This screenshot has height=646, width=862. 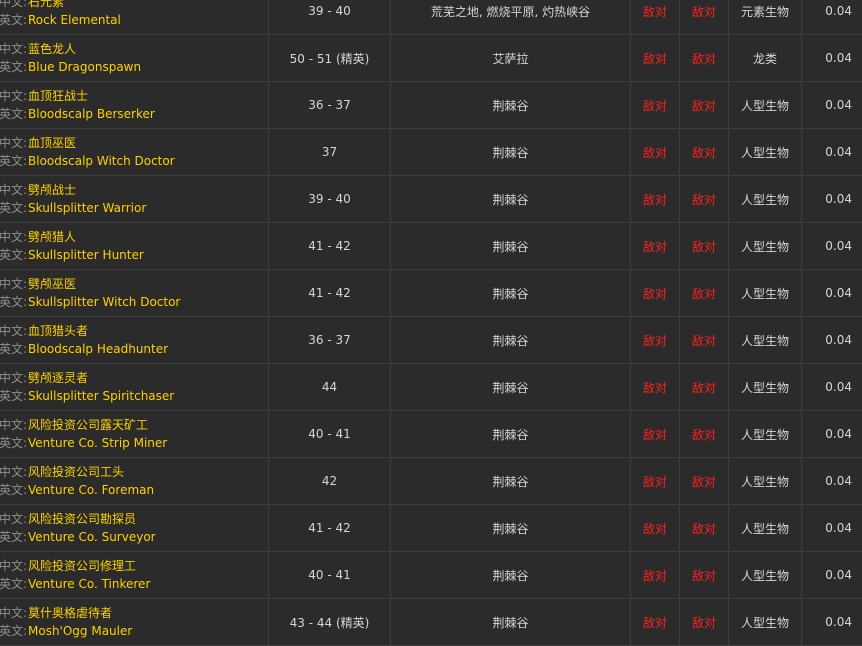 I want to click on npc-en-name-link: Skullsplitter Spiritchaser, so click(x=101, y=396).